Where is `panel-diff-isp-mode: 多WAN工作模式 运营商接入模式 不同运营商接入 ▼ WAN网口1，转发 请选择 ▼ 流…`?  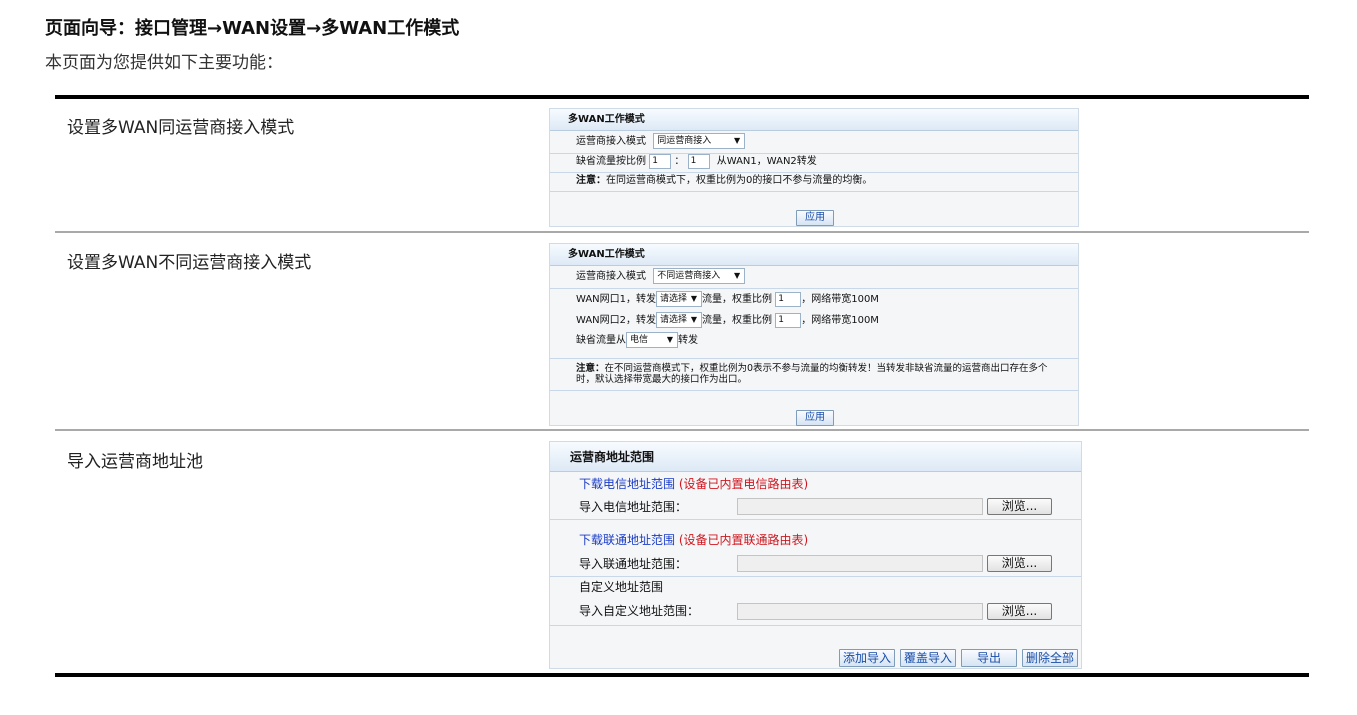 panel-diff-isp-mode: 多WAN工作模式 运营商接入模式 不同运营商接入 ▼ WAN网口1，转发 请选择 ▼ 流… is located at coordinates (814, 334).